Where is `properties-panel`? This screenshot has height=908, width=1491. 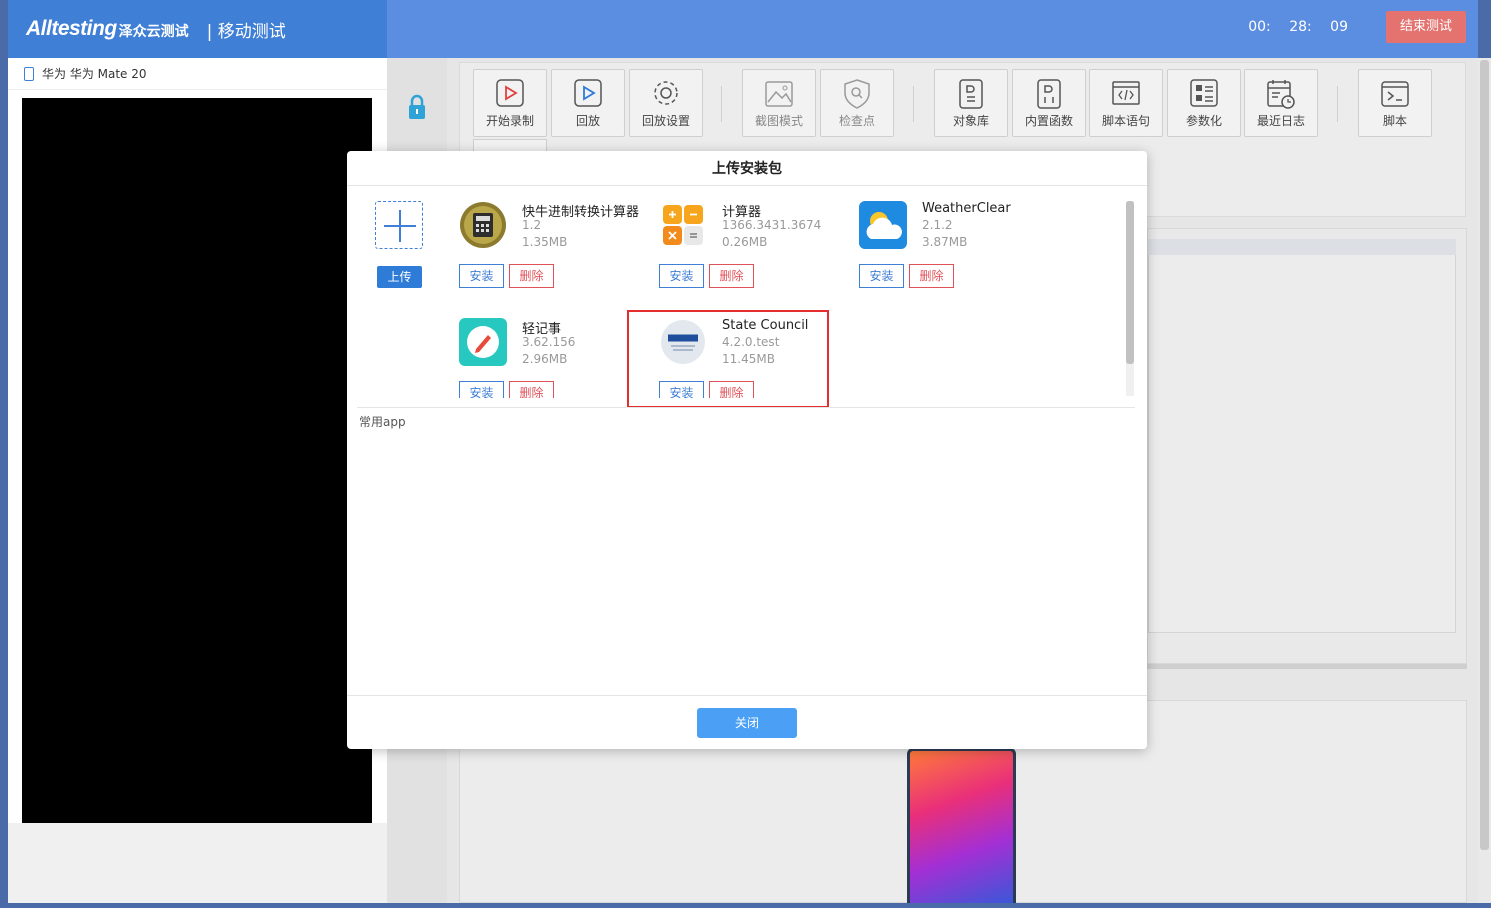
properties-panel is located at coordinates (1307, 446).